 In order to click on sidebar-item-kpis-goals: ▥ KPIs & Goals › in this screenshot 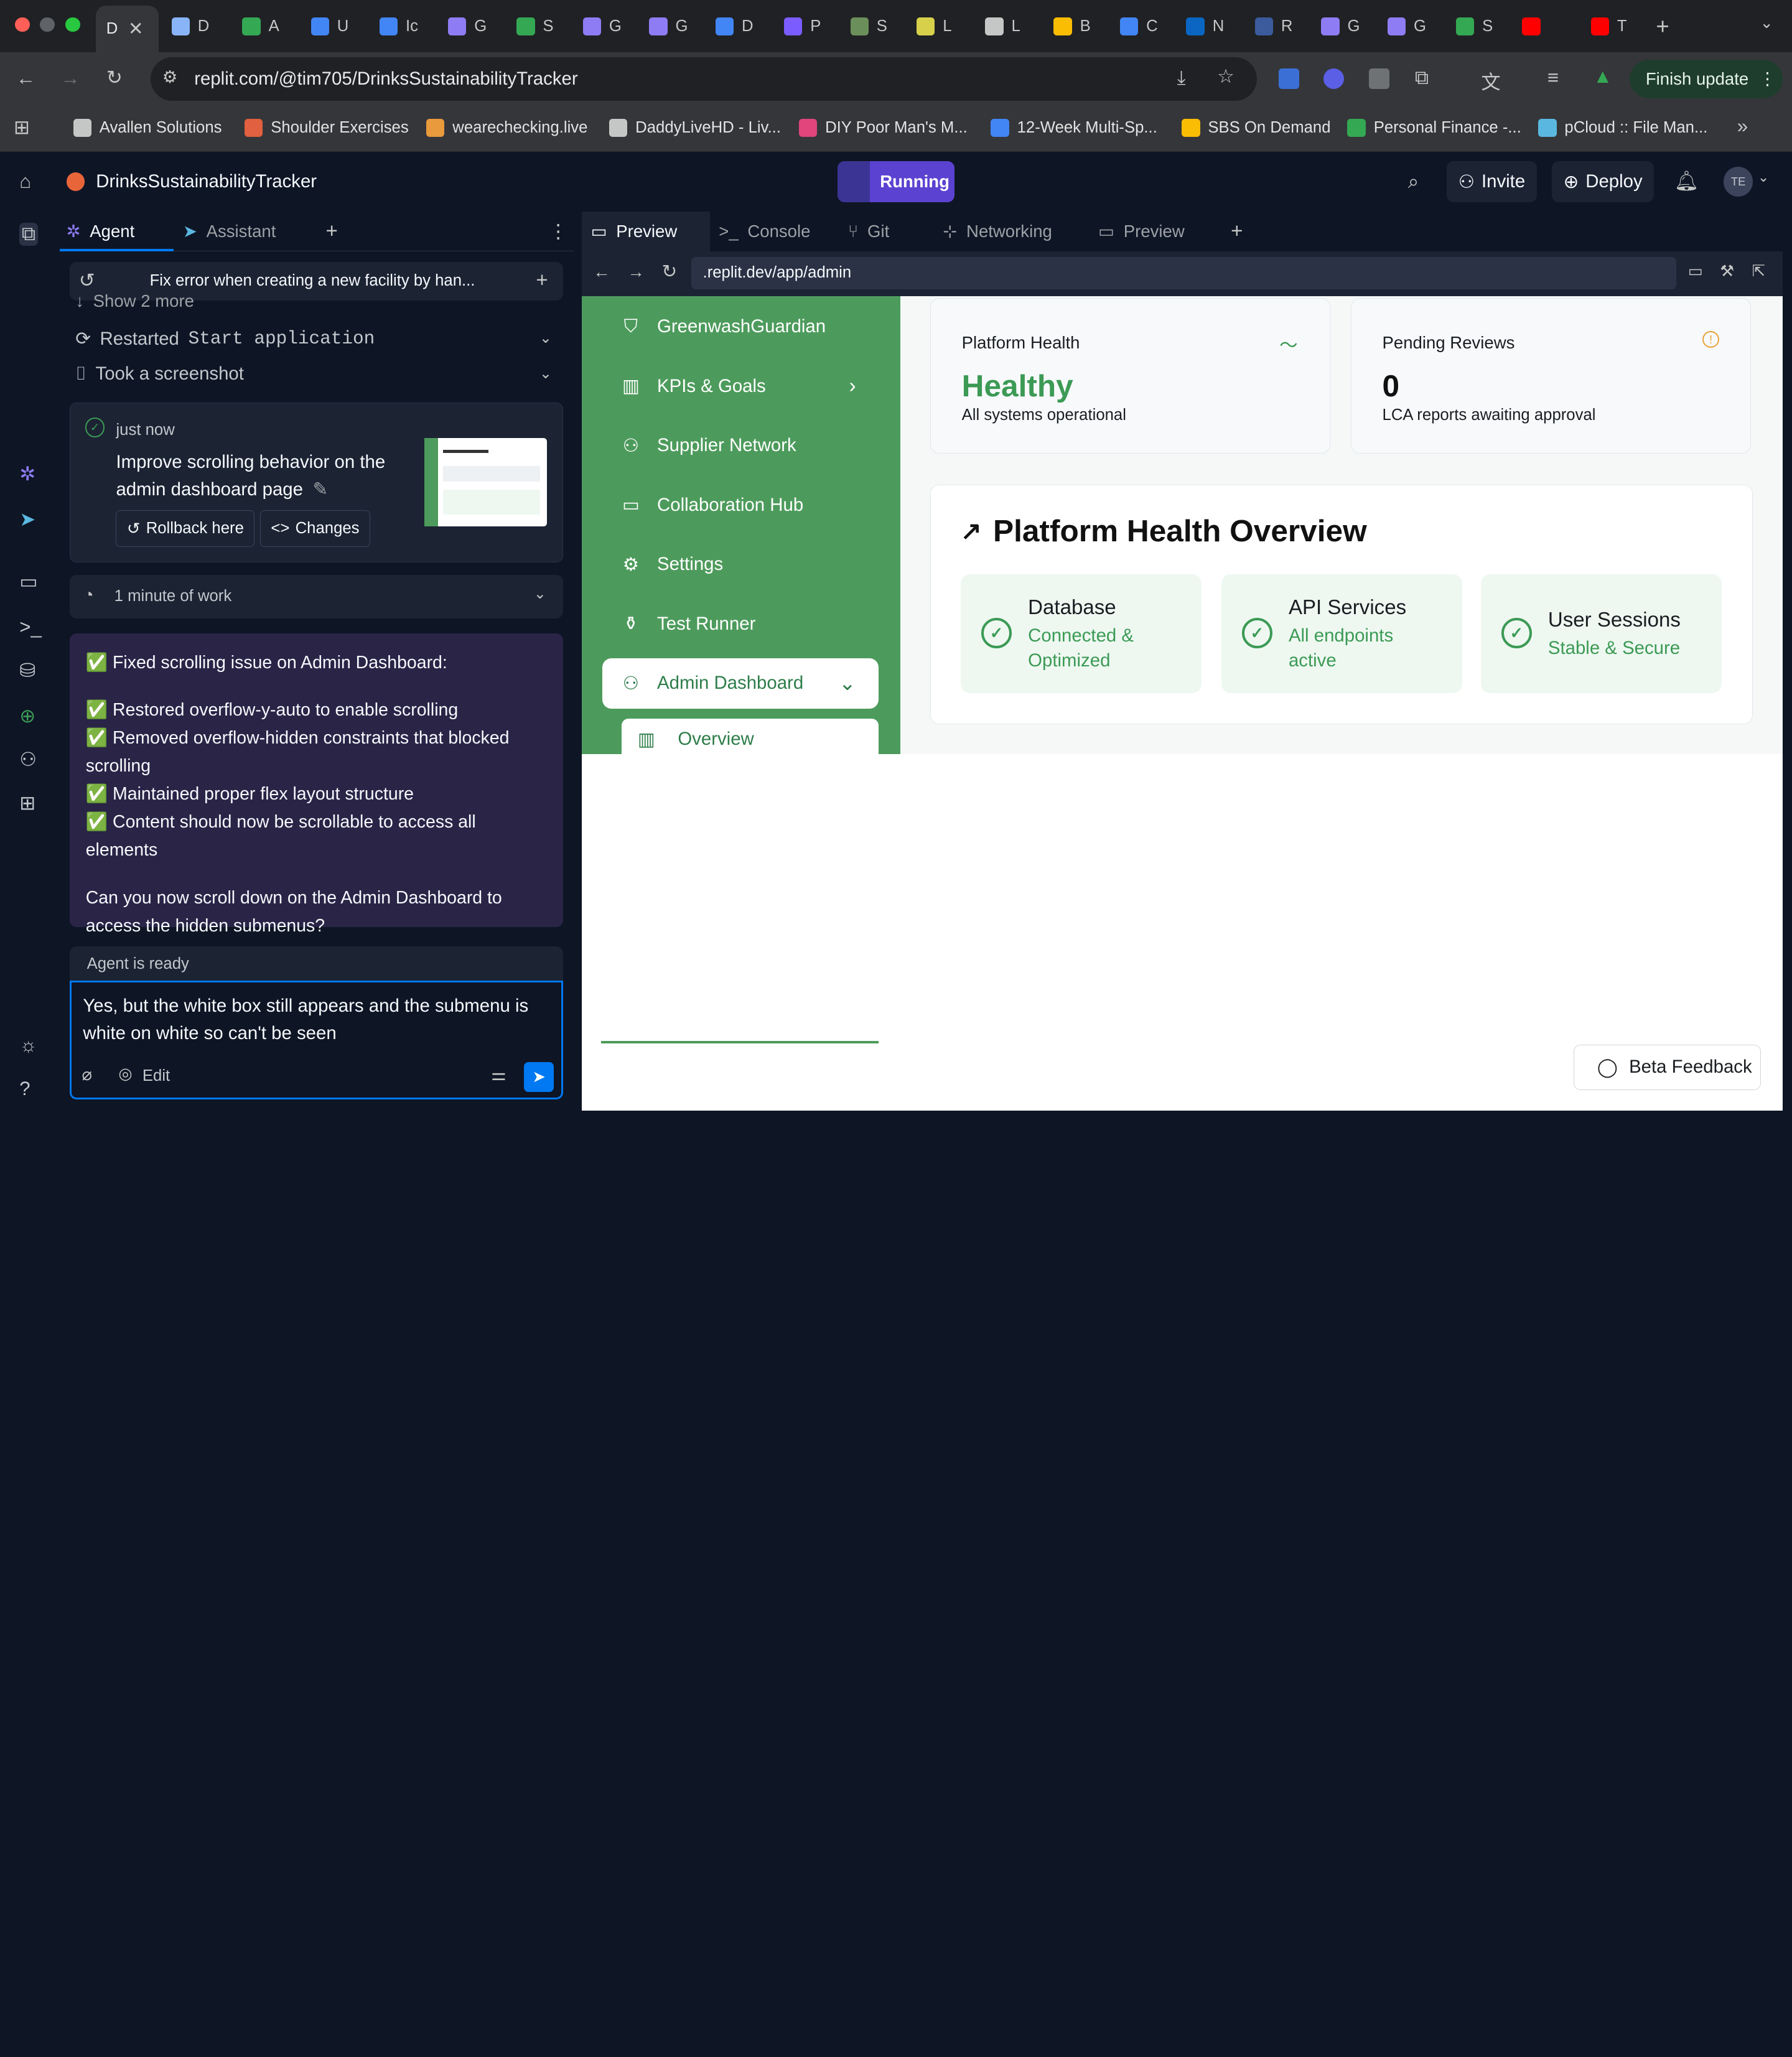, I will do `click(740, 386)`.